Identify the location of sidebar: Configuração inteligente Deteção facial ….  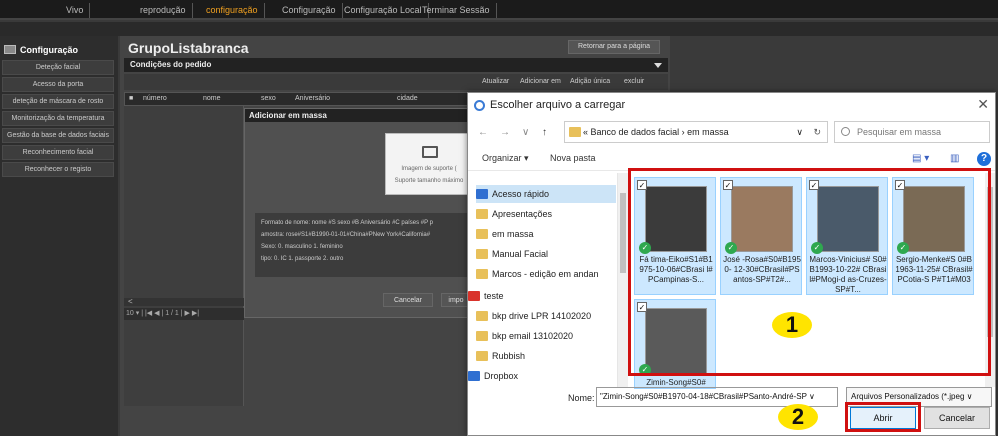
(59, 236).